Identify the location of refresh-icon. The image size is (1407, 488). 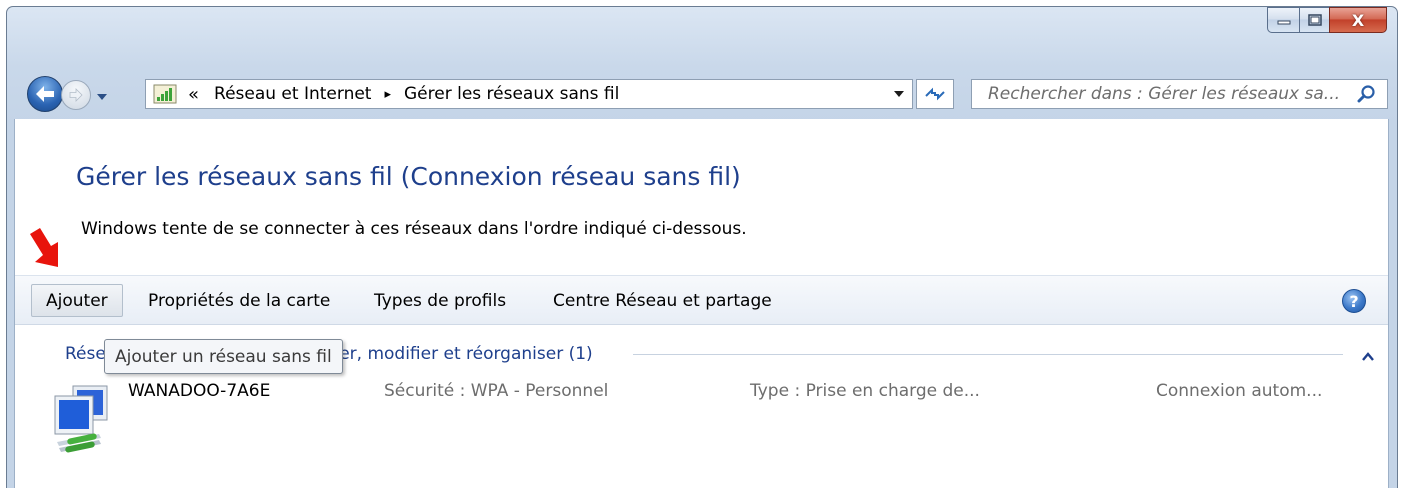
(935, 94).